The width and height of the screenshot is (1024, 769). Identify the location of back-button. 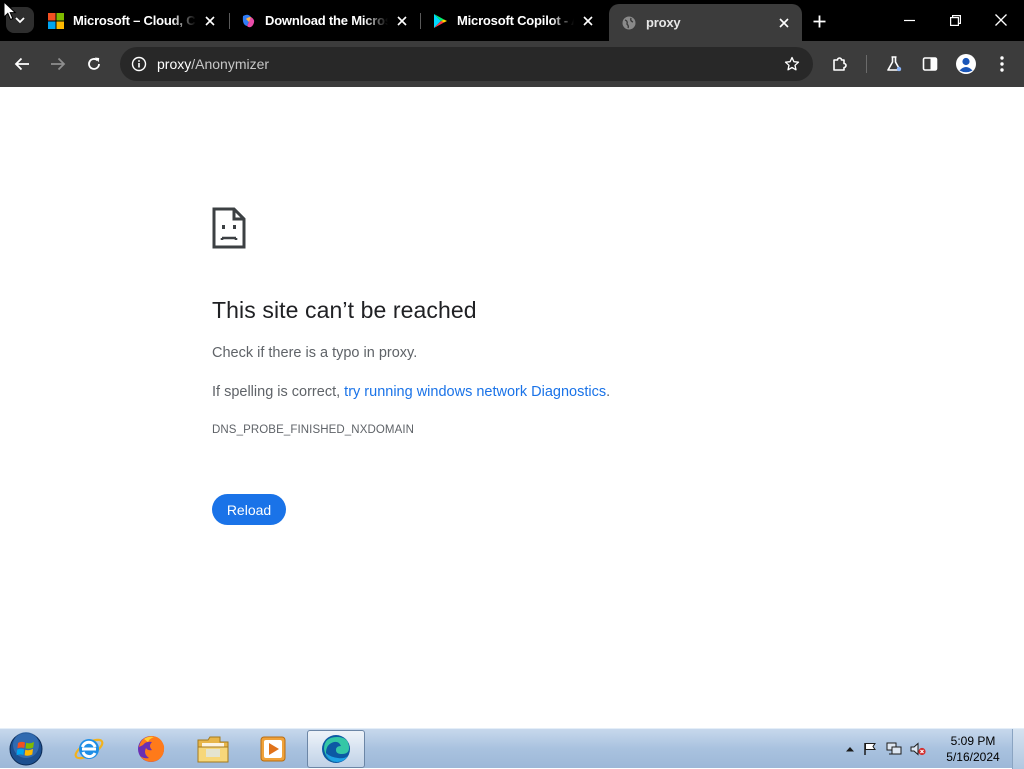
(22, 64).